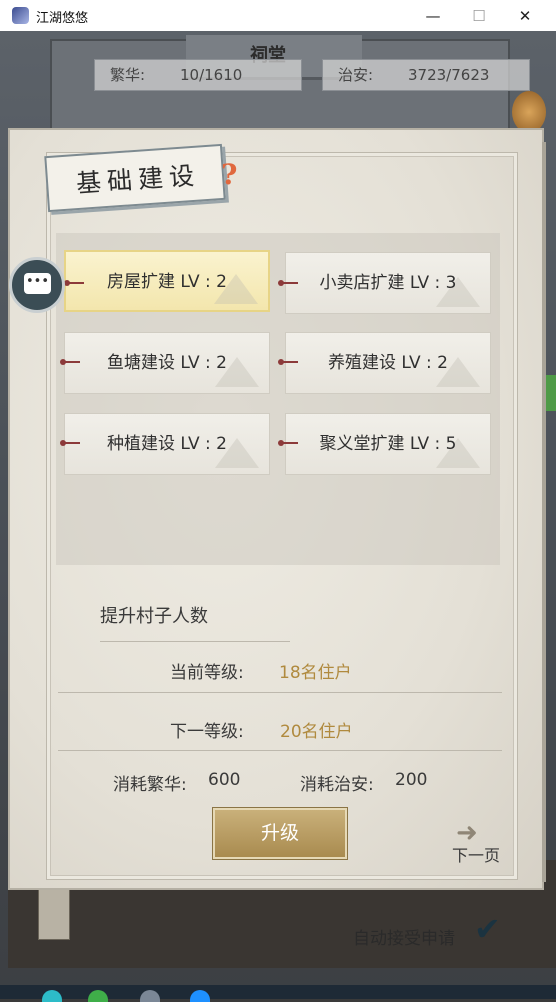 The height and width of the screenshot is (1002, 556). I want to click on building-card-hall: 聚义堂扩建 LV : 5, so click(388, 444).